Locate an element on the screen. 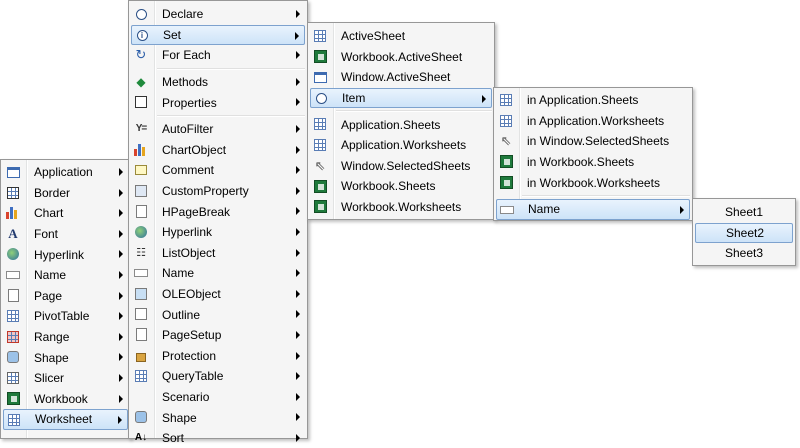  menu-item-page: Page is located at coordinates (65, 296).